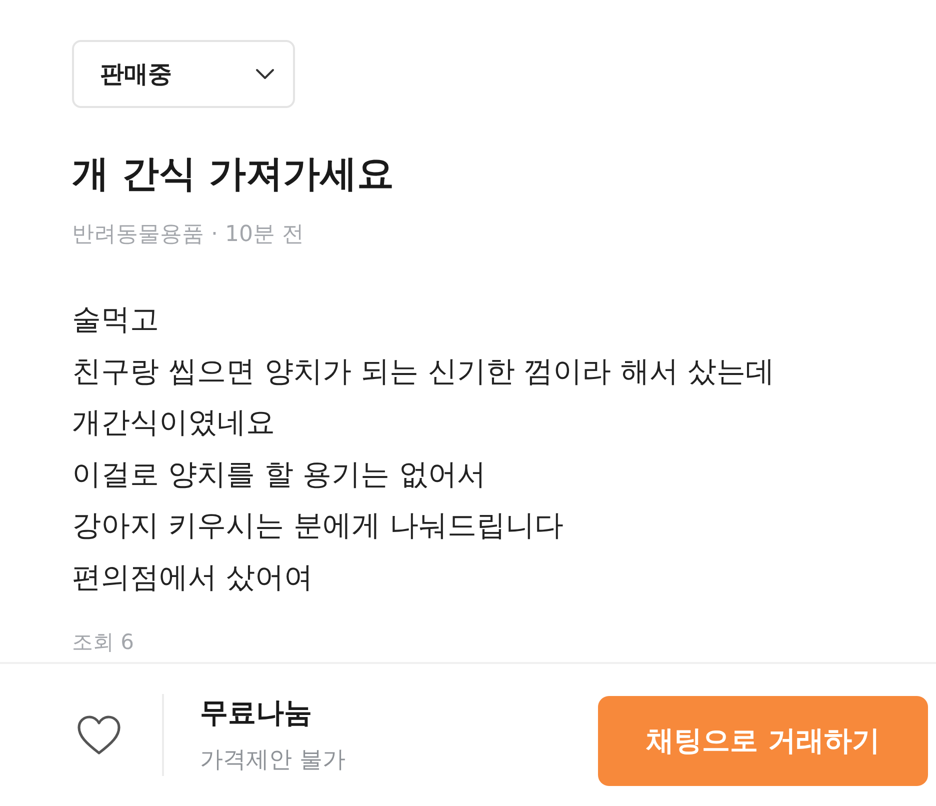  I want to click on price-text: 무료나눔, so click(256, 713).